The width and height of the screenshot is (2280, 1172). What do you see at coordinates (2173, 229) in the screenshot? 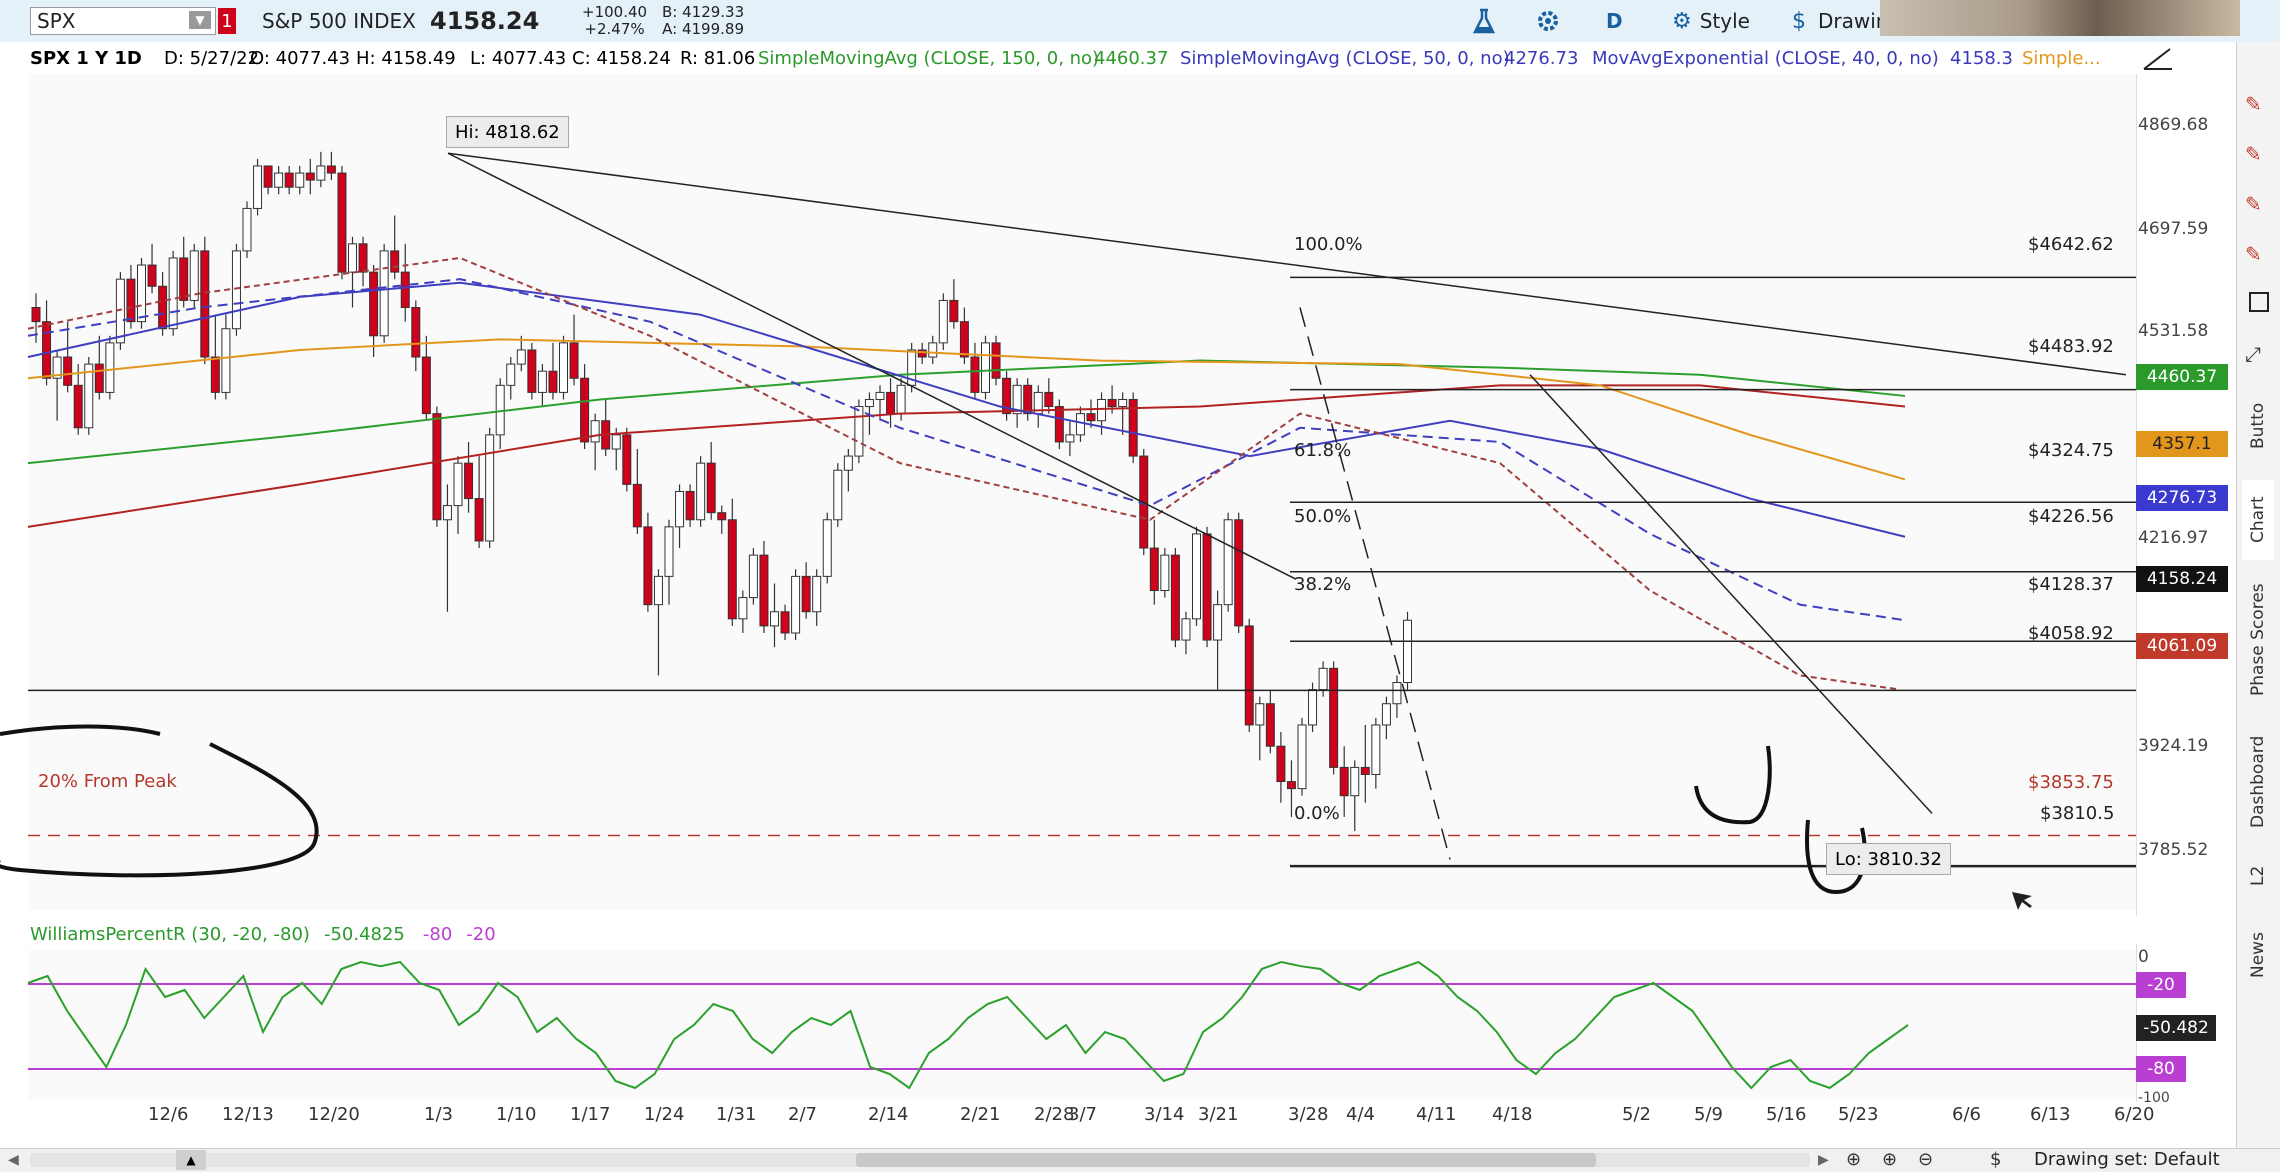
I see `price-axis-label: 4697.59` at bounding box center [2173, 229].